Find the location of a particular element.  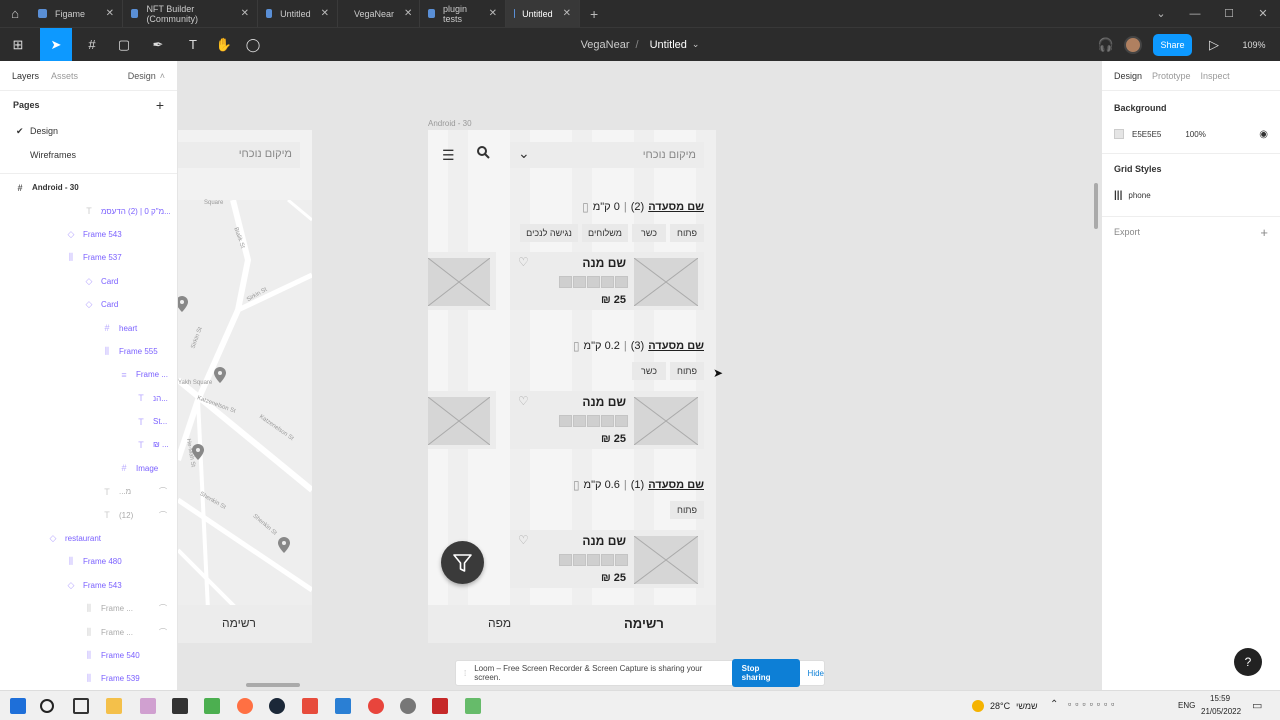

layer-row: ⫼ Frame 540 is located at coordinates (88, 655).